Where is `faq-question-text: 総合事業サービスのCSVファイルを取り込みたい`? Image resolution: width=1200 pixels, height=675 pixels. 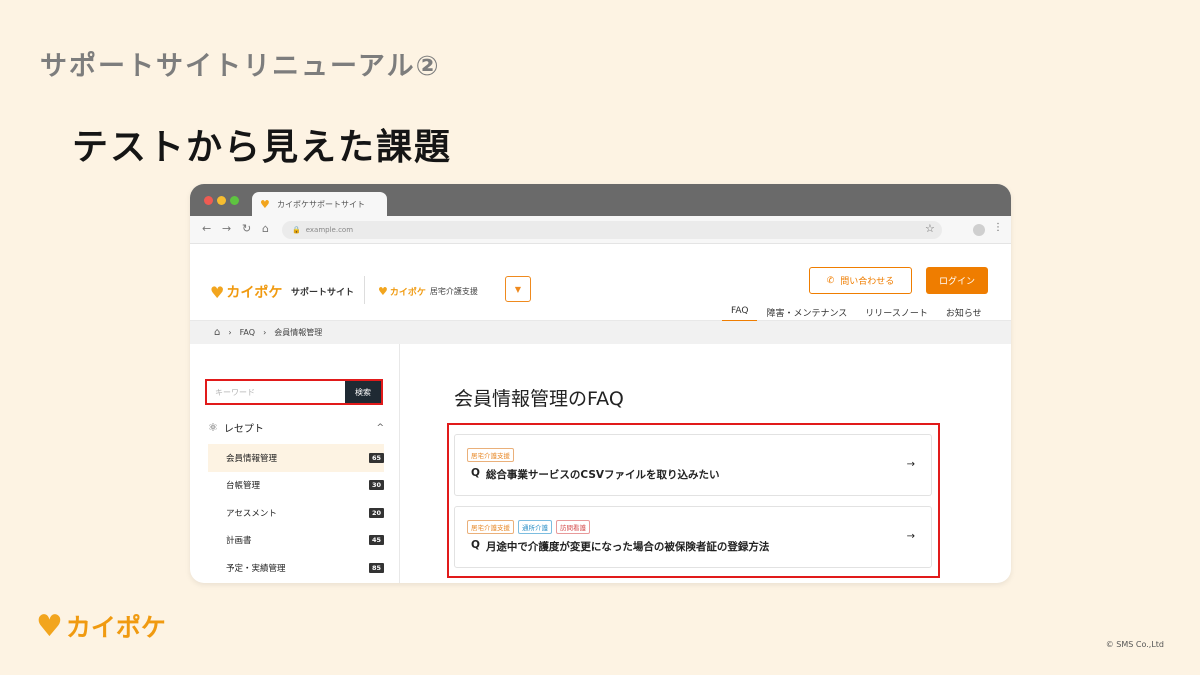 faq-question-text: 総合事業サービスのCSVファイルを取り込みたい is located at coordinates (602, 475).